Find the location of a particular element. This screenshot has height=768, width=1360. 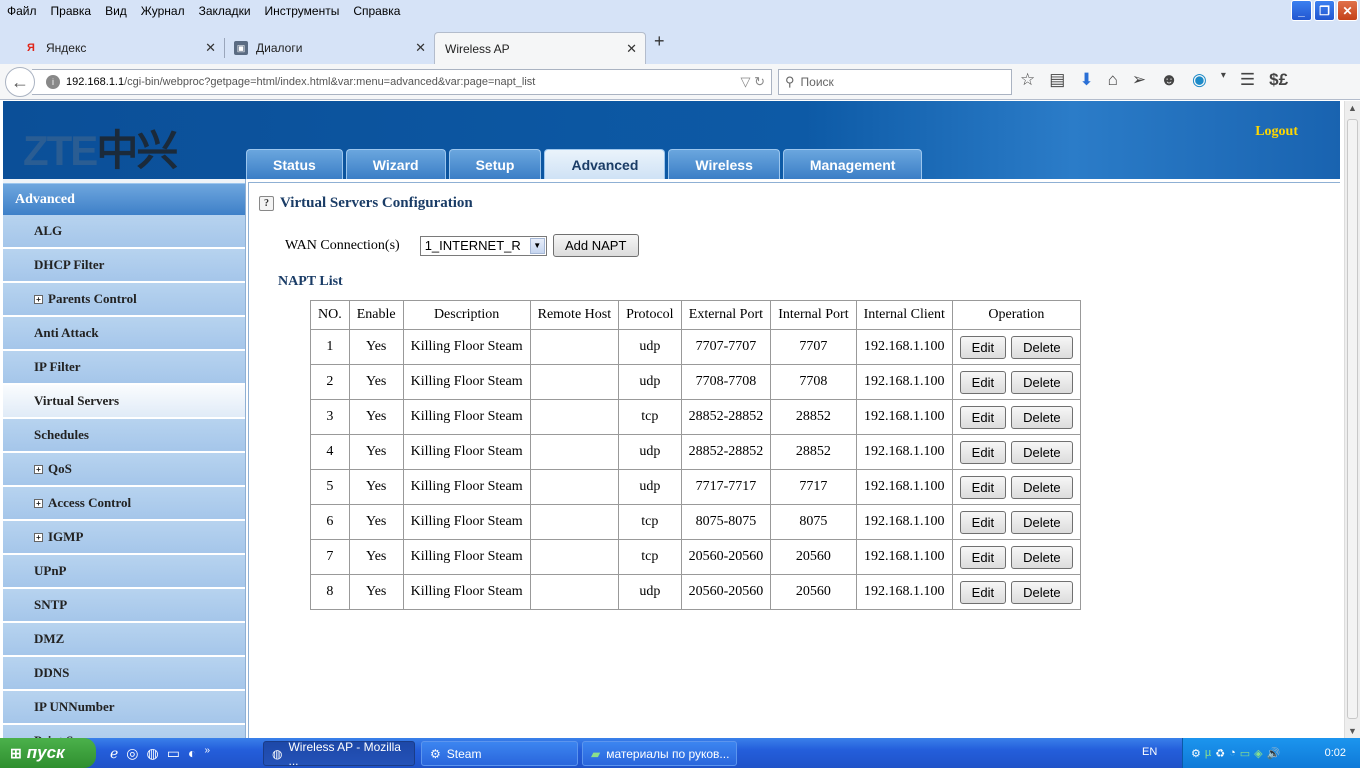

app2-icon: ◐ is located at coordinates (192, 753).